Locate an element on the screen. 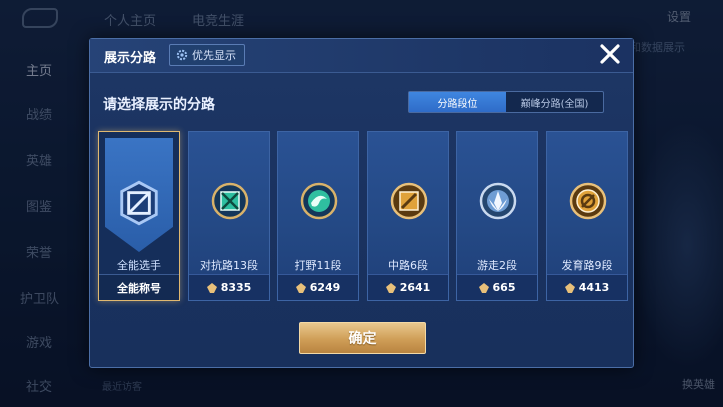  card-name: 全能选手 is located at coordinates (139, 265).